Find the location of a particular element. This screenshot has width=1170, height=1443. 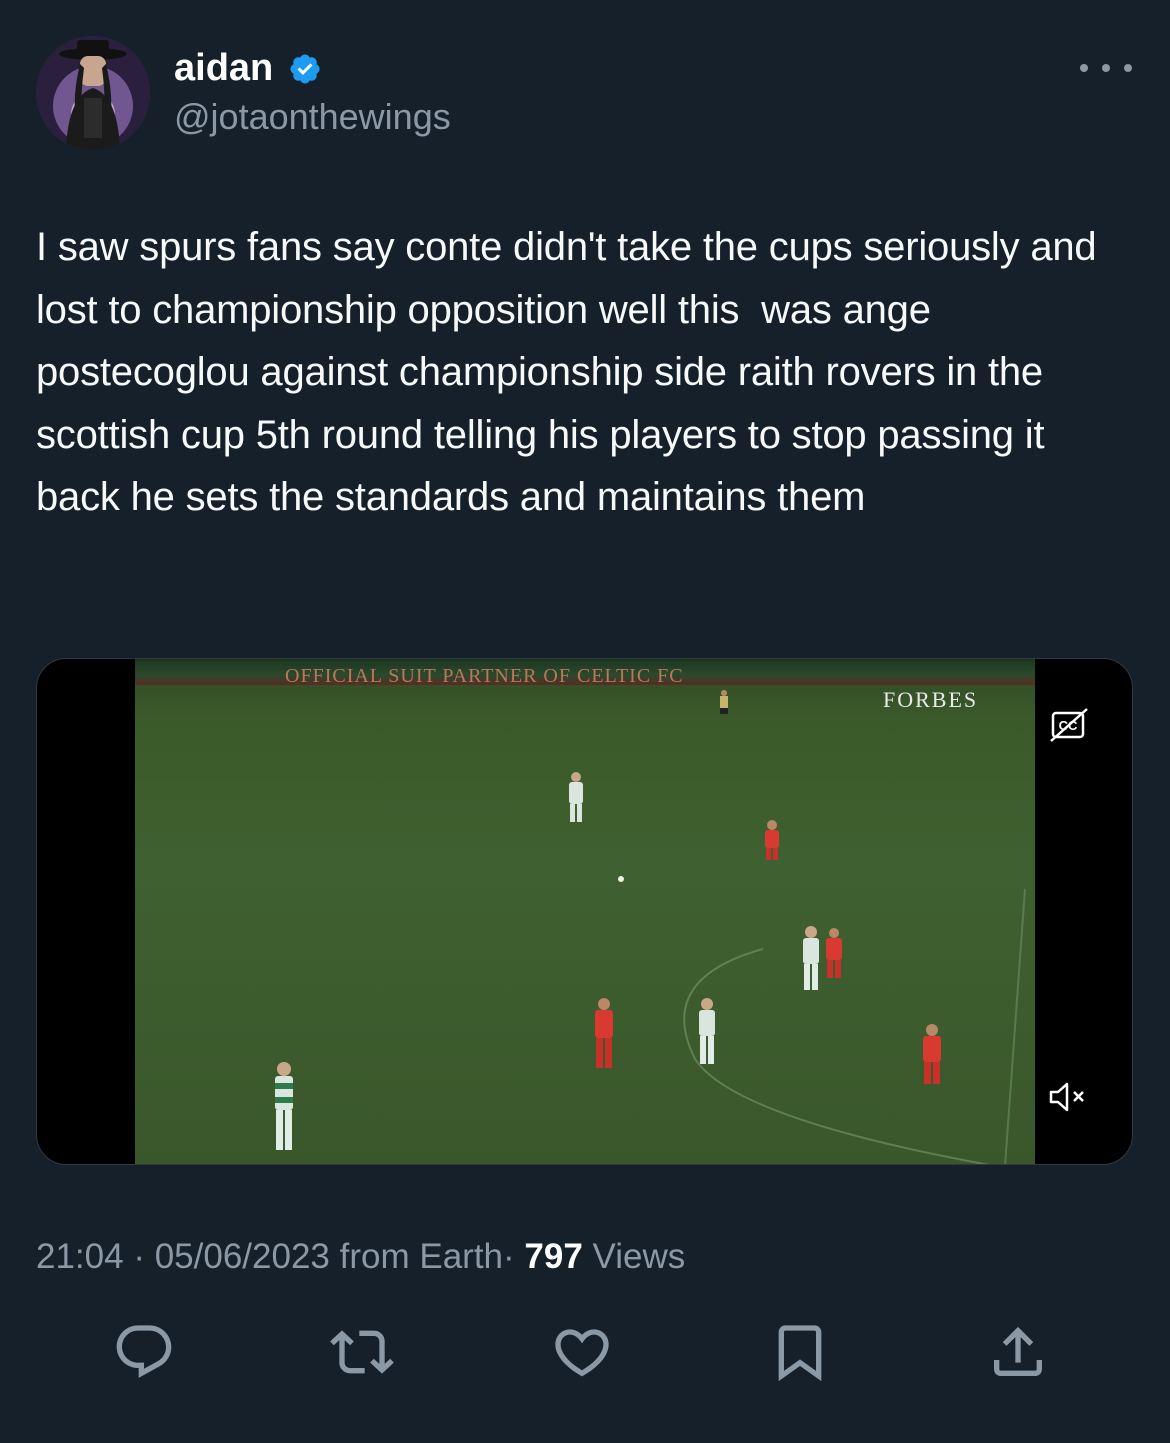

avatar-image is located at coordinates (93, 93).